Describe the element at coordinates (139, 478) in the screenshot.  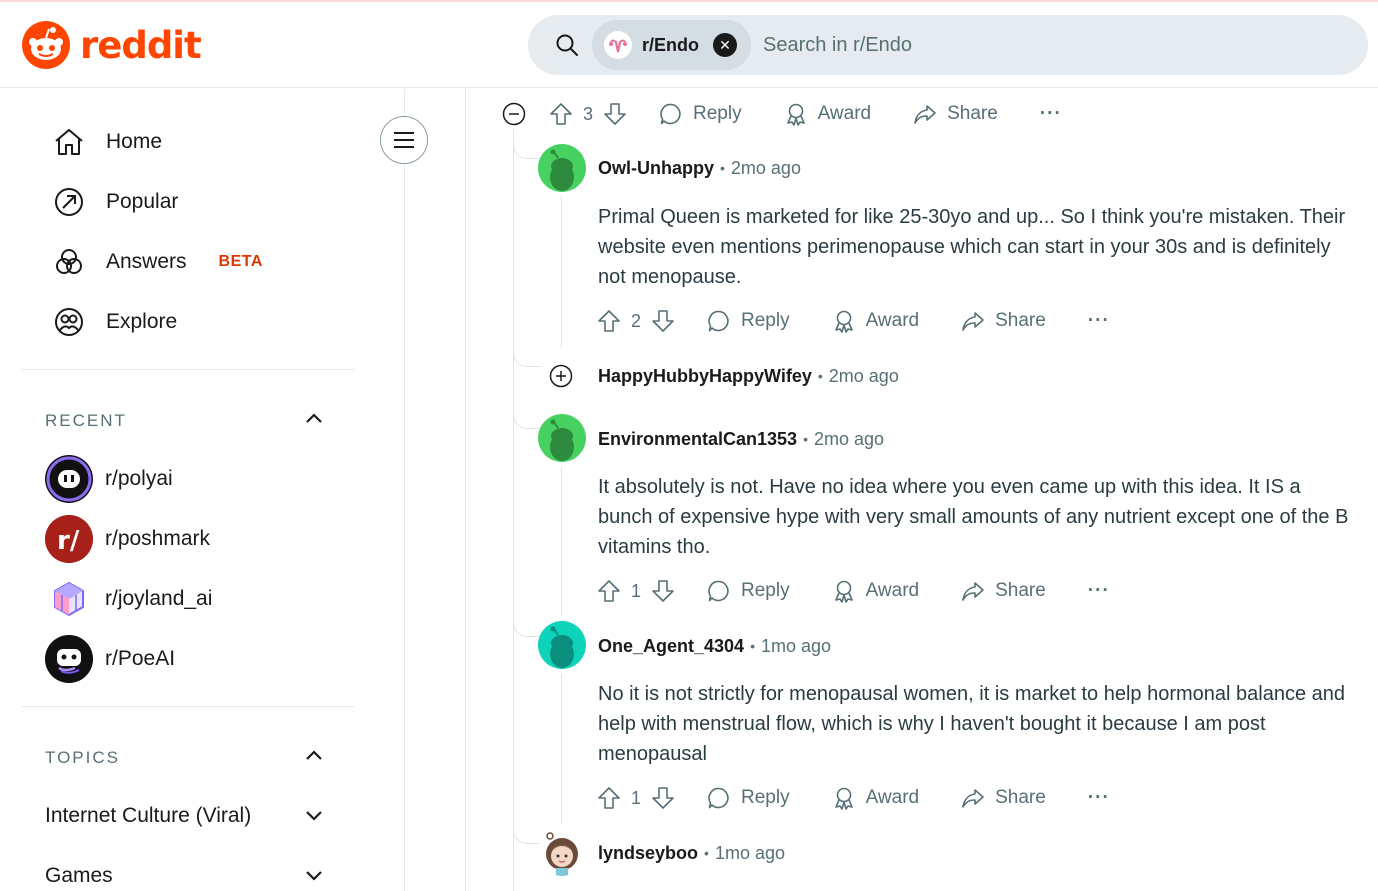
I see `recent-item-label: r/polyai` at that location.